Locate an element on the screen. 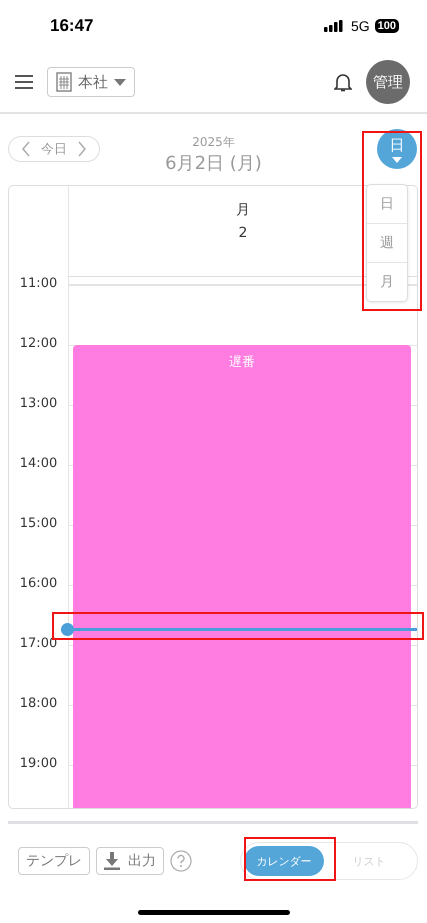  export-button: 出力 is located at coordinates (130, 861).